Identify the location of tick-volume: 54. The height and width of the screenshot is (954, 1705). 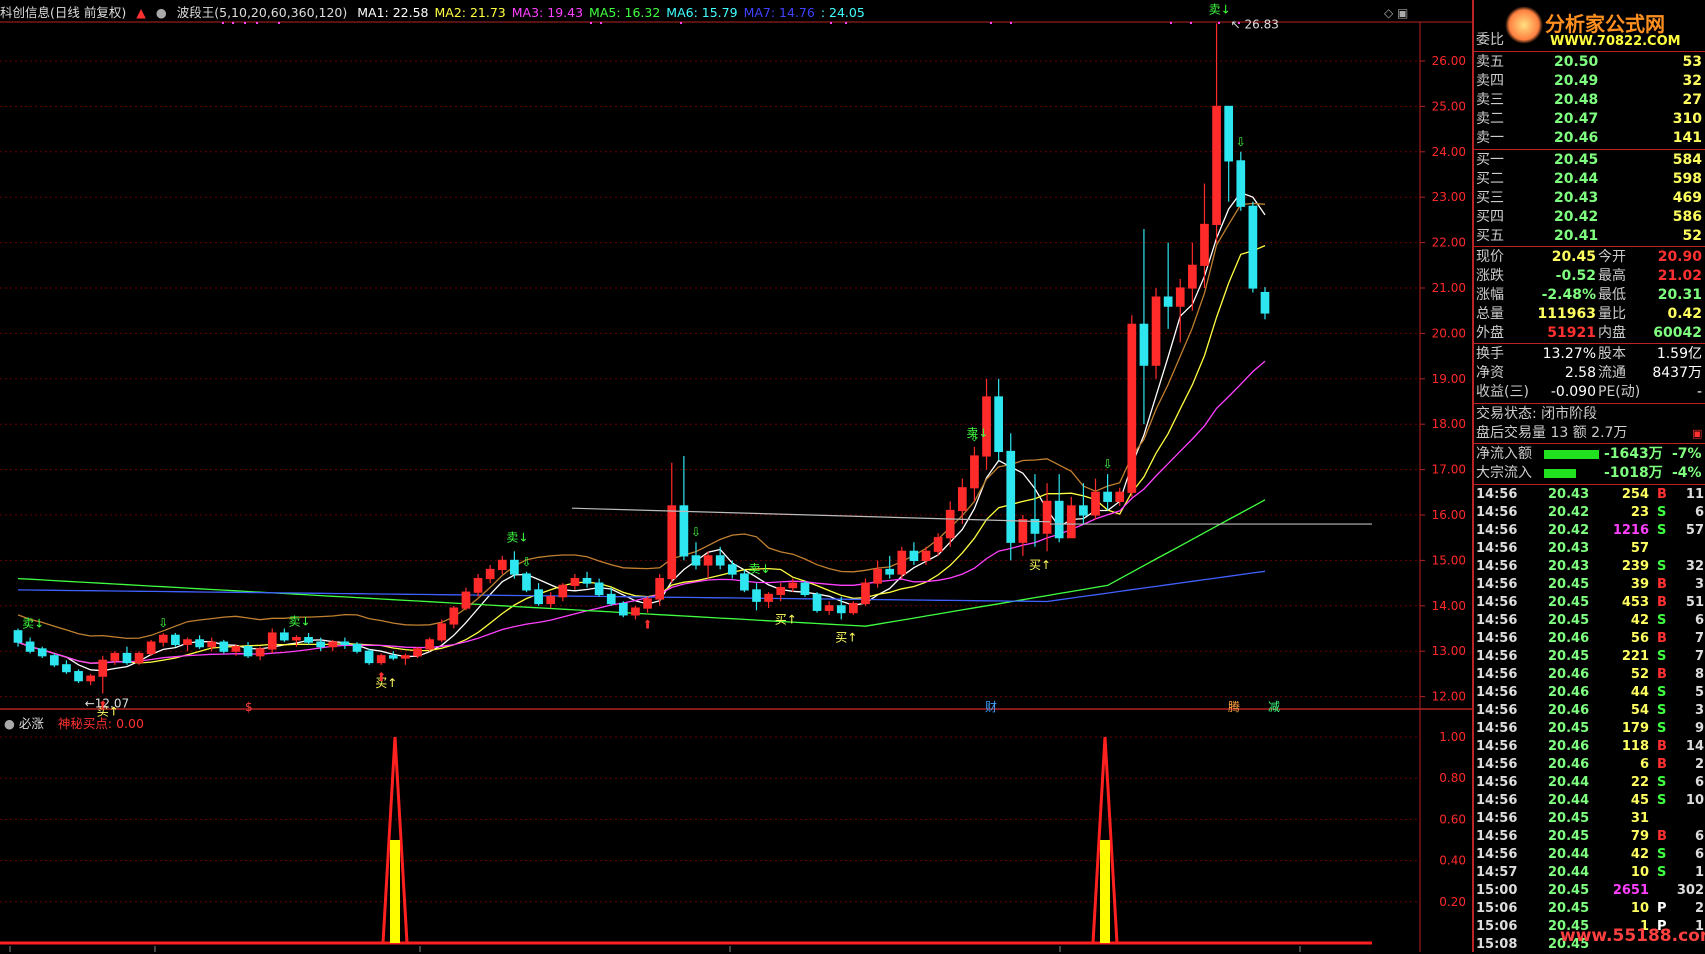
(1639, 710).